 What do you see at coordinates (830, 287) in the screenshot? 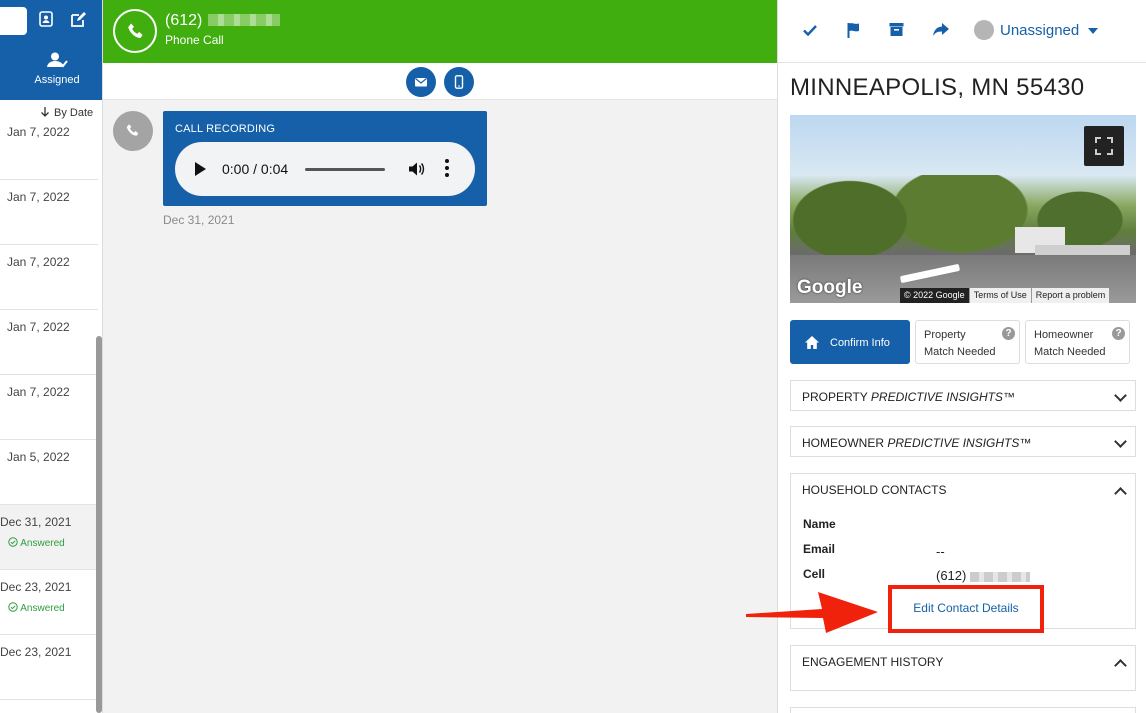
I see `google-logo: Google` at bounding box center [830, 287].